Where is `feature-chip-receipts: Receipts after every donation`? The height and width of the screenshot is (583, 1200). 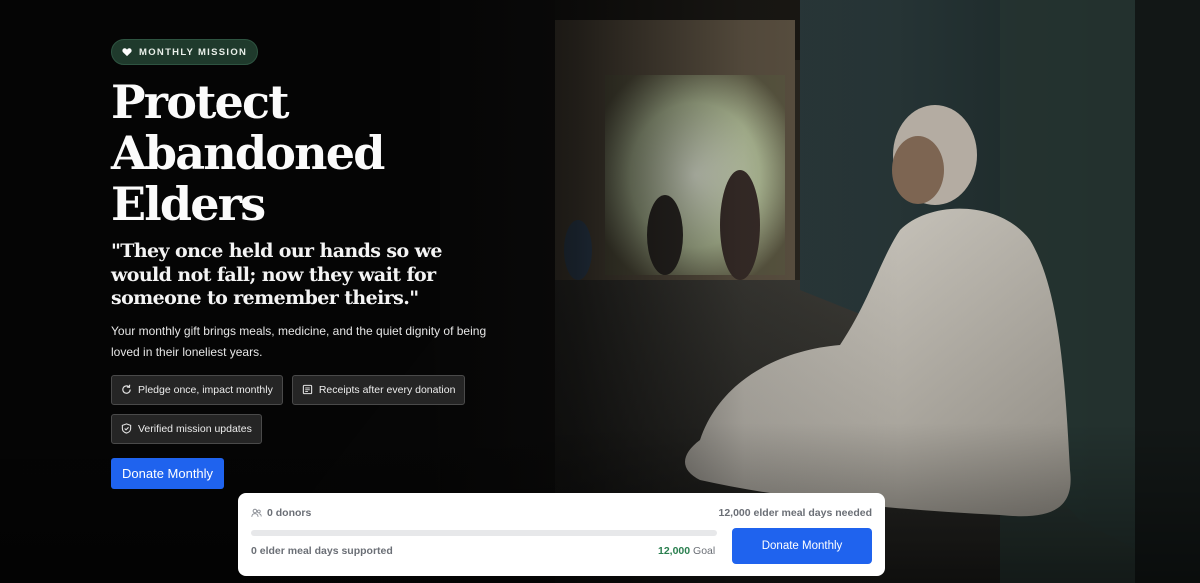
feature-chip-receipts: Receipts after every donation is located at coordinates (378, 389).